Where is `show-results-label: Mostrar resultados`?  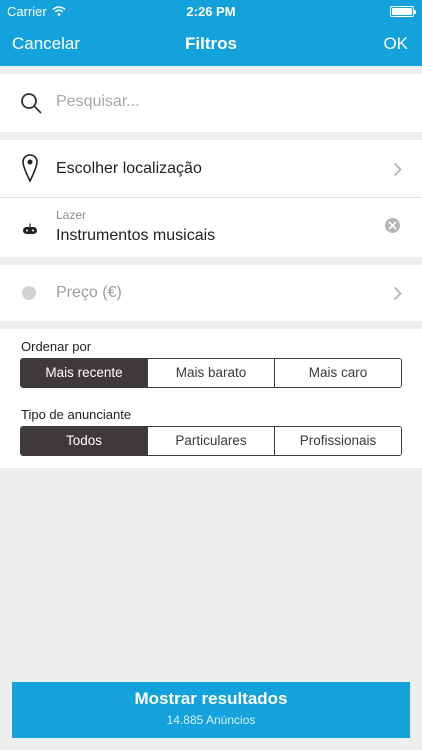 show-results-label: Mostrar resultados is located at coordinates (211, 698).